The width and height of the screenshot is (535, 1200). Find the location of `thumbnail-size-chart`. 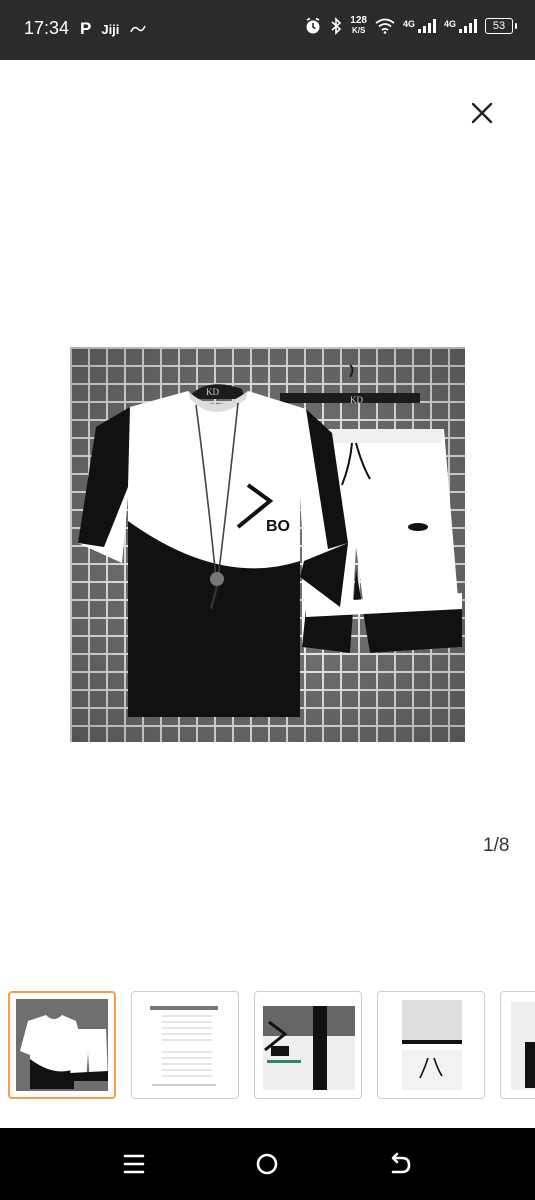

thumbnail-size-chart is located at coordinates (185, 1045).